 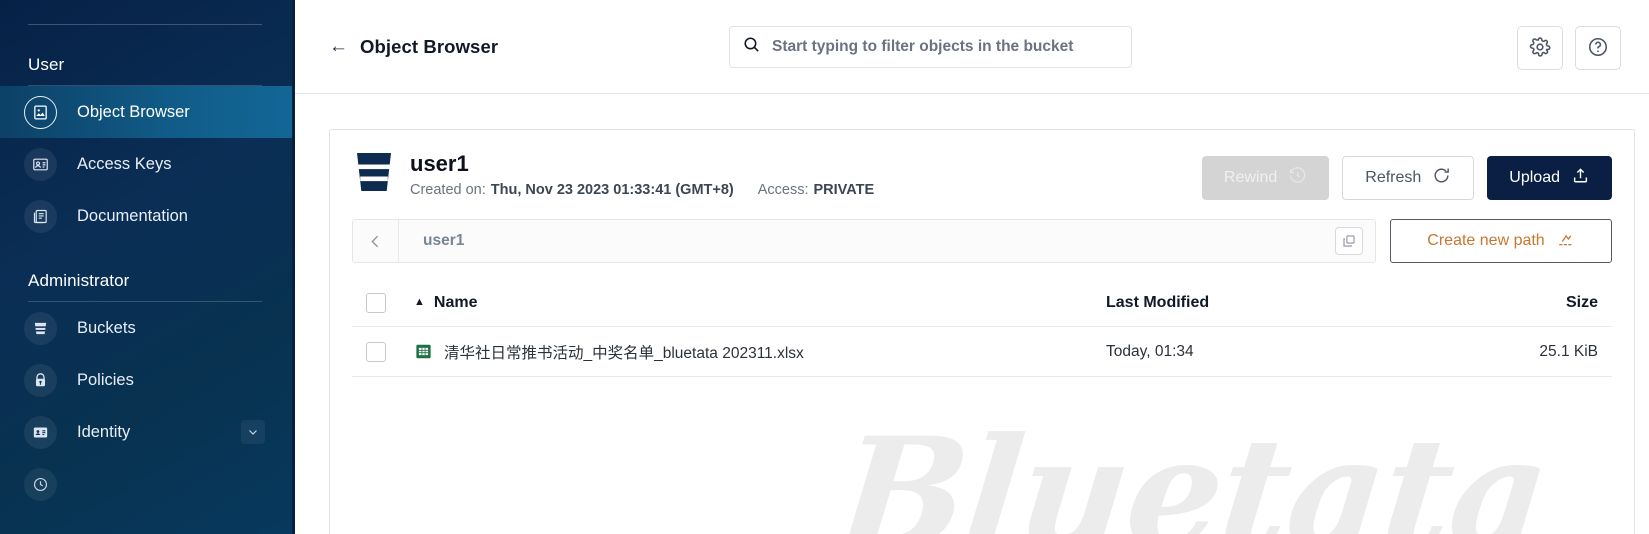 I want to click on table-header-row: ▲ Name Last Modified Size, so click(x=982, y=303).